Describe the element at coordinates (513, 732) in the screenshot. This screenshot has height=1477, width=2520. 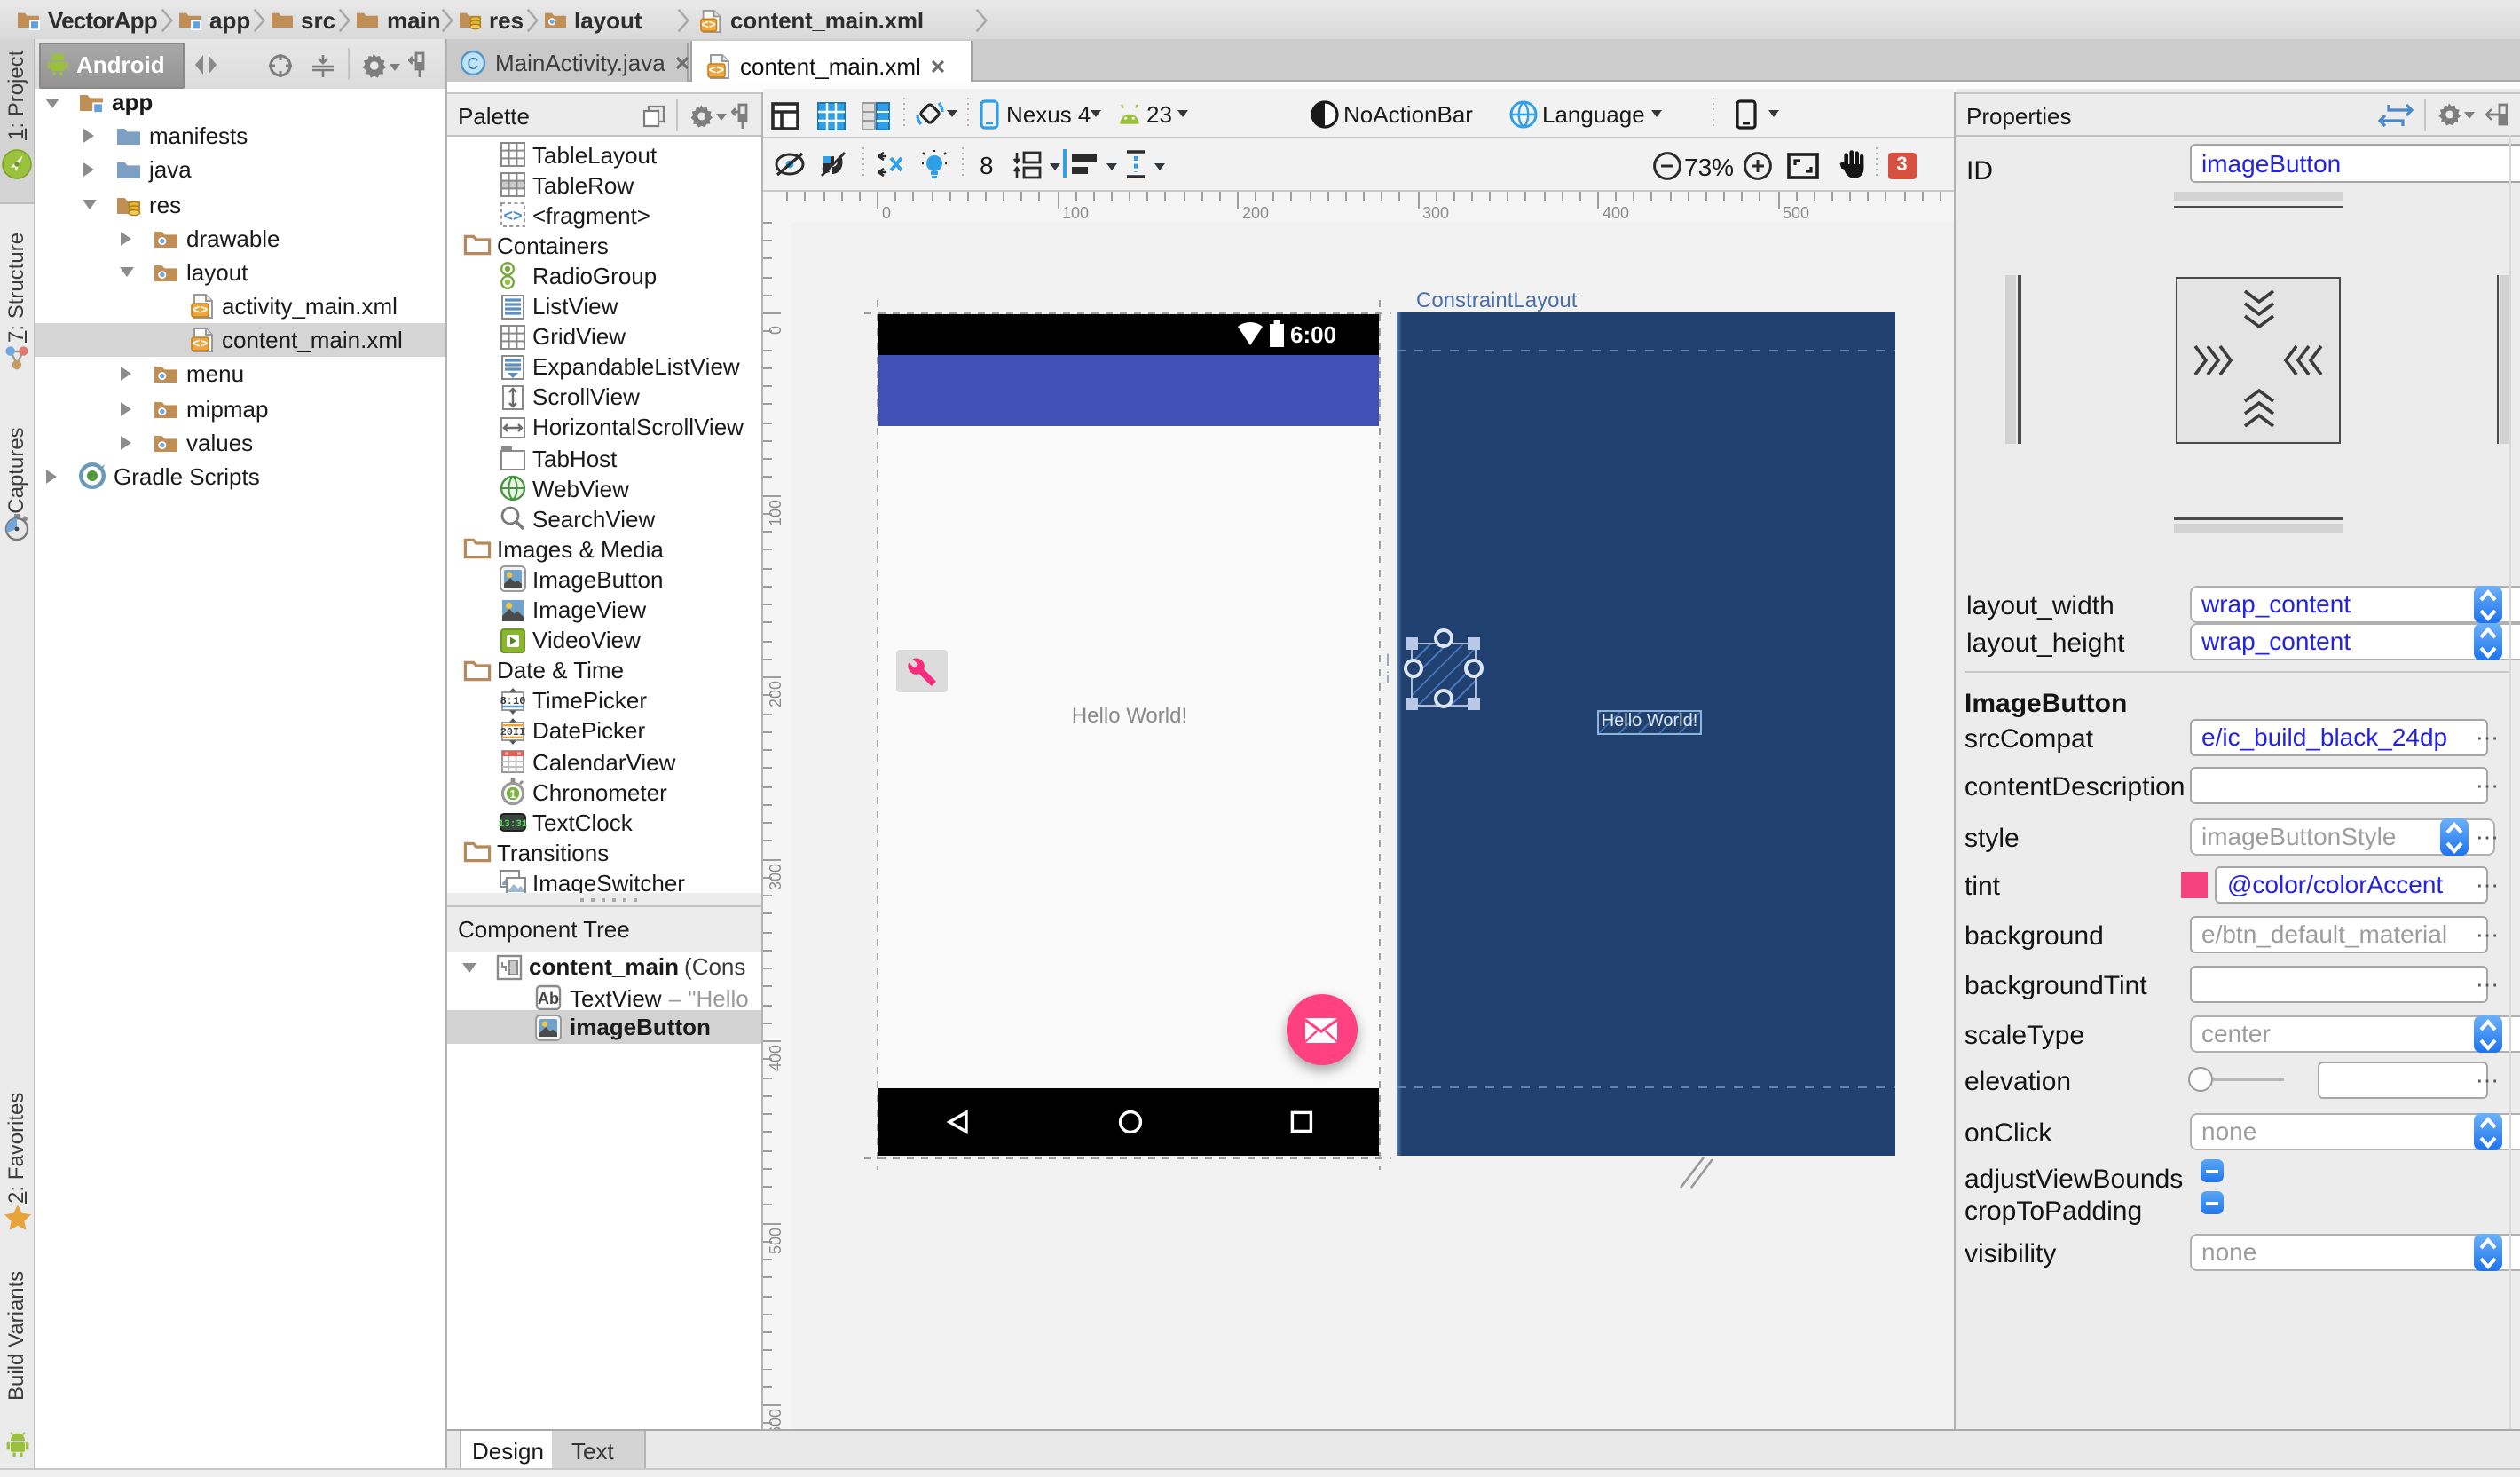
I see `svg-text: 20II` at that location.